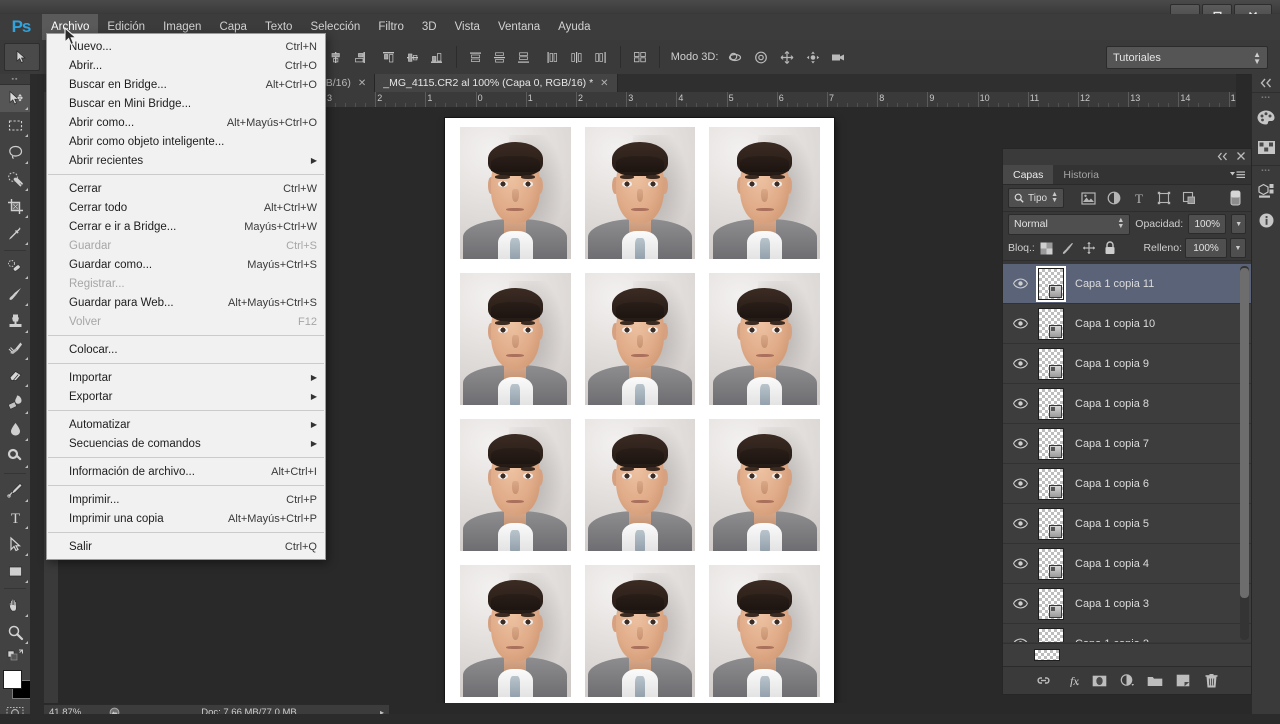  Describe the element at coordinates (15, 294) in the screenshot. I see `brush-tool` at that location.